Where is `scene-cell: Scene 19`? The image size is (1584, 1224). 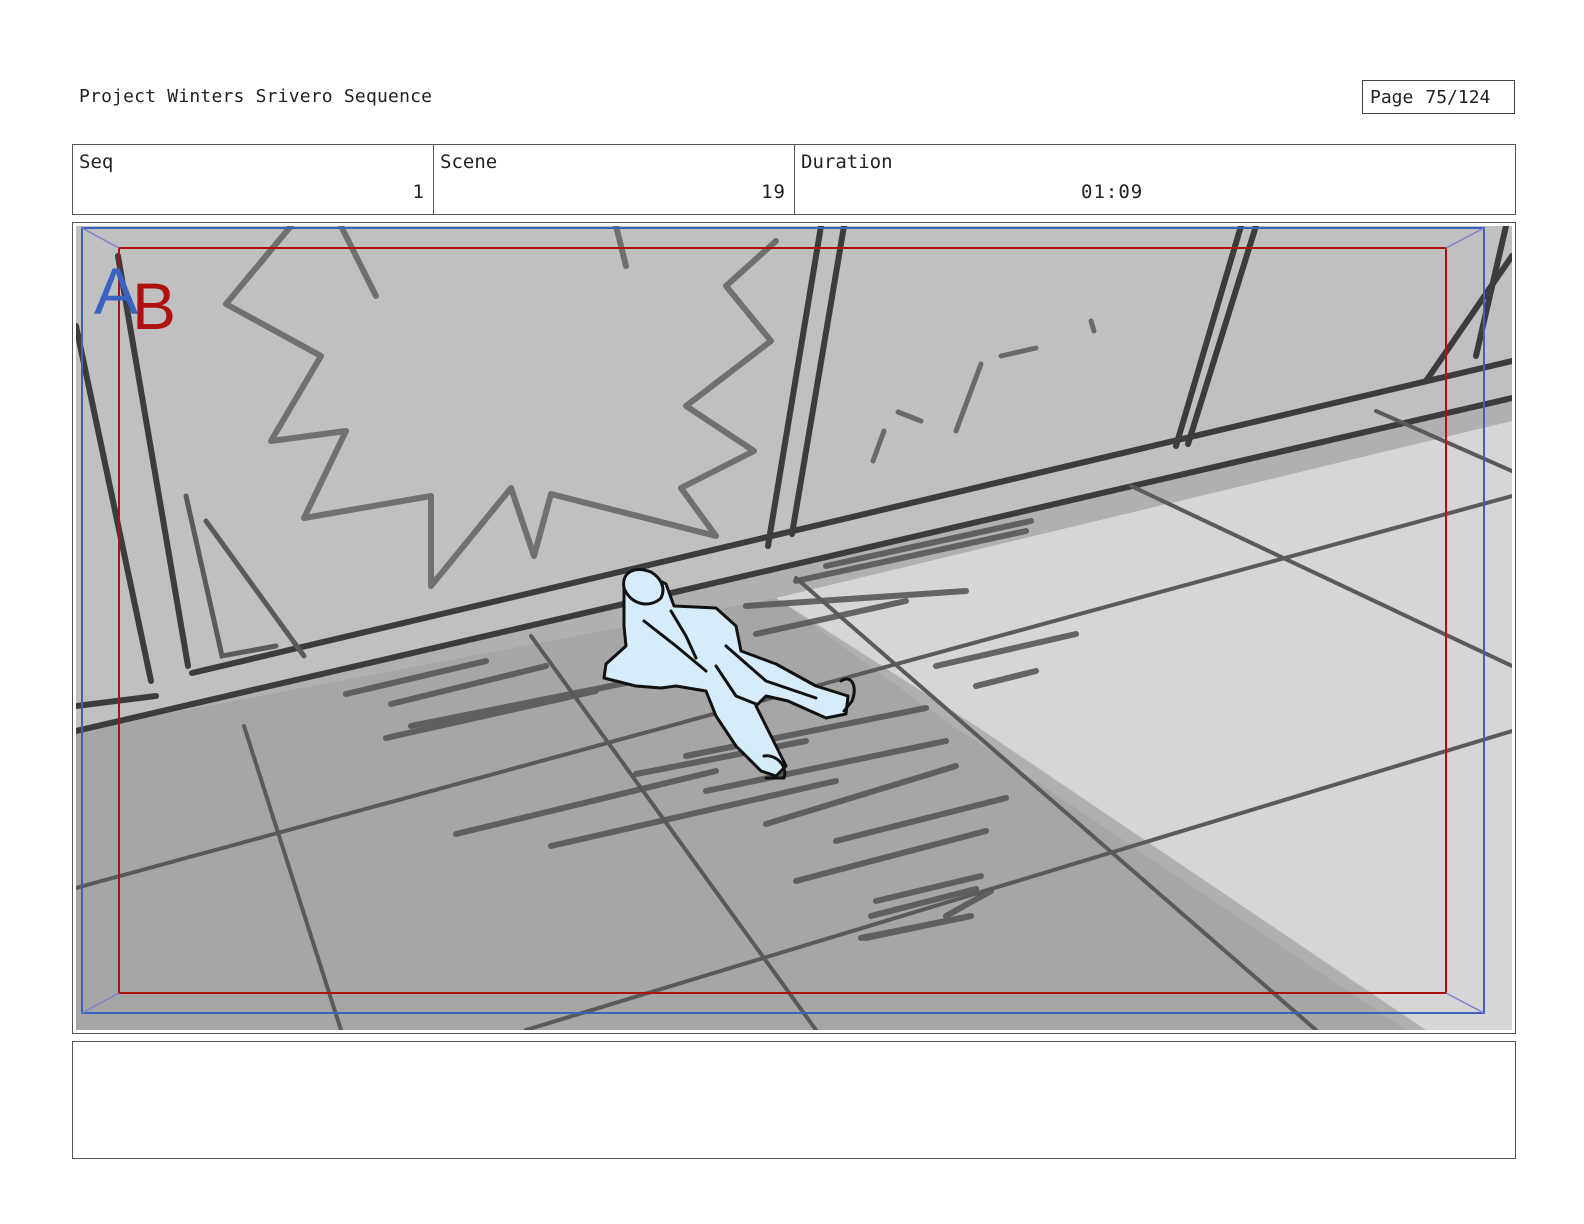 scene-cell: Scene 19 is located at coordinates (614, 179).